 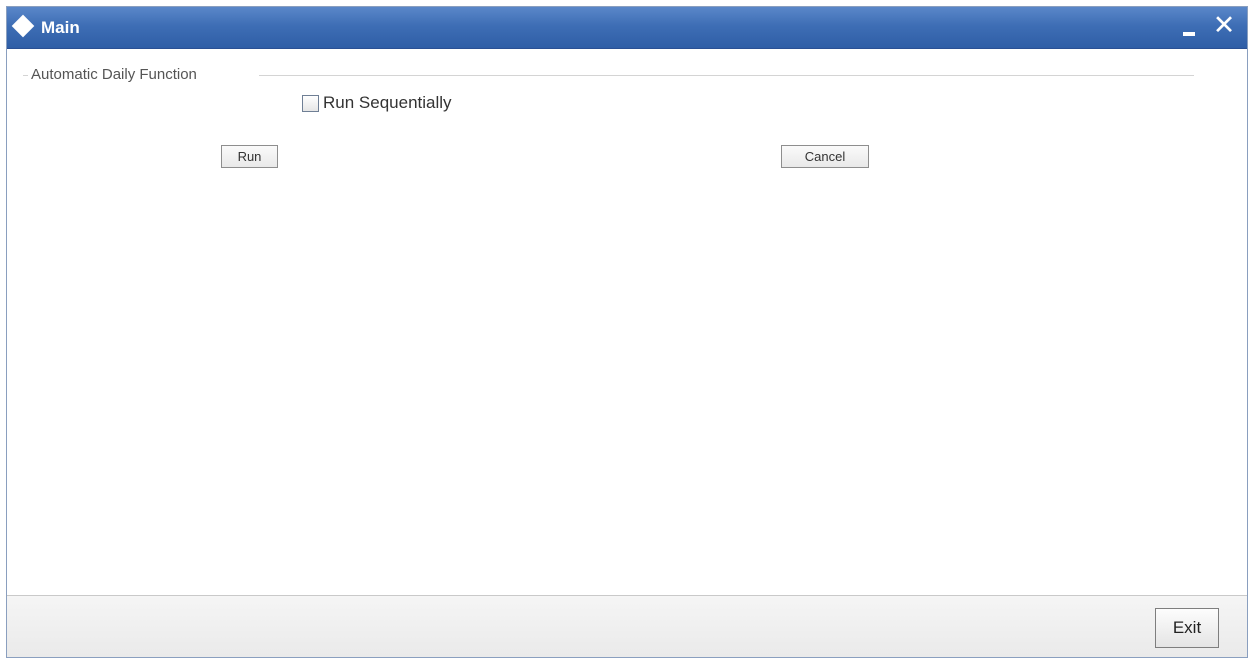 I want to click on title-bar: Main ✕, so click(x=627, y=28).